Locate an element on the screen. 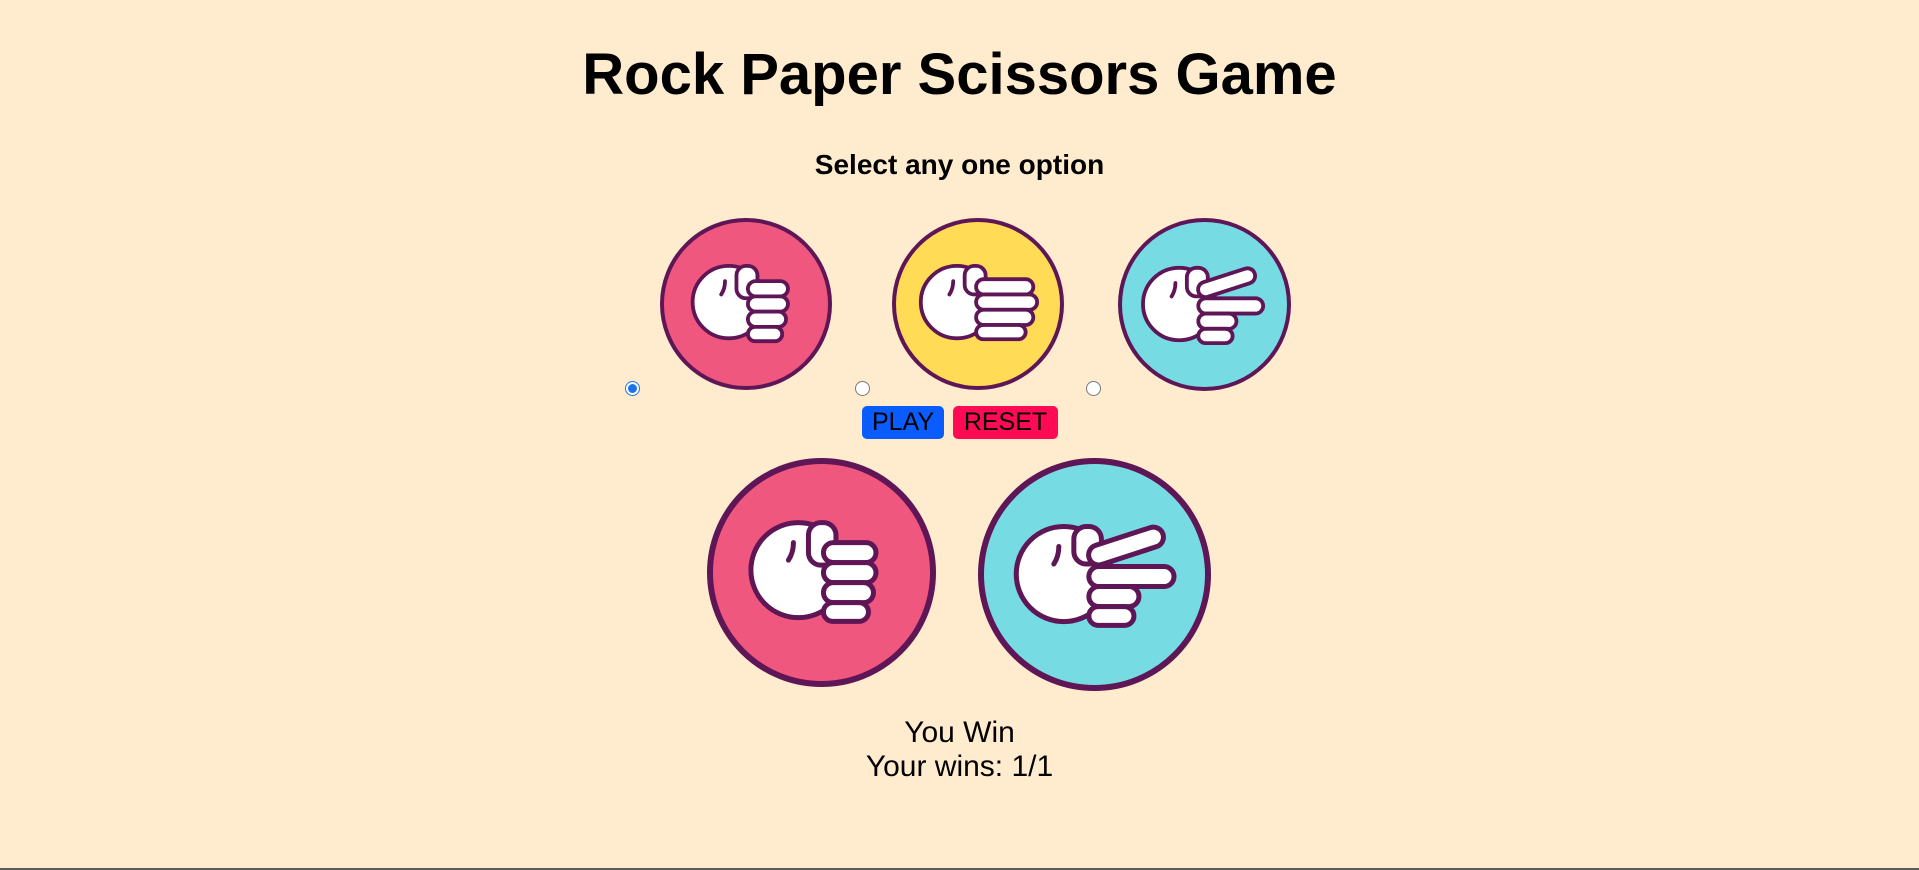 The height and width of the screenshot is (870, 1919). wins-counter: Your wins: 1/1 is located at coordinates (959, 766).